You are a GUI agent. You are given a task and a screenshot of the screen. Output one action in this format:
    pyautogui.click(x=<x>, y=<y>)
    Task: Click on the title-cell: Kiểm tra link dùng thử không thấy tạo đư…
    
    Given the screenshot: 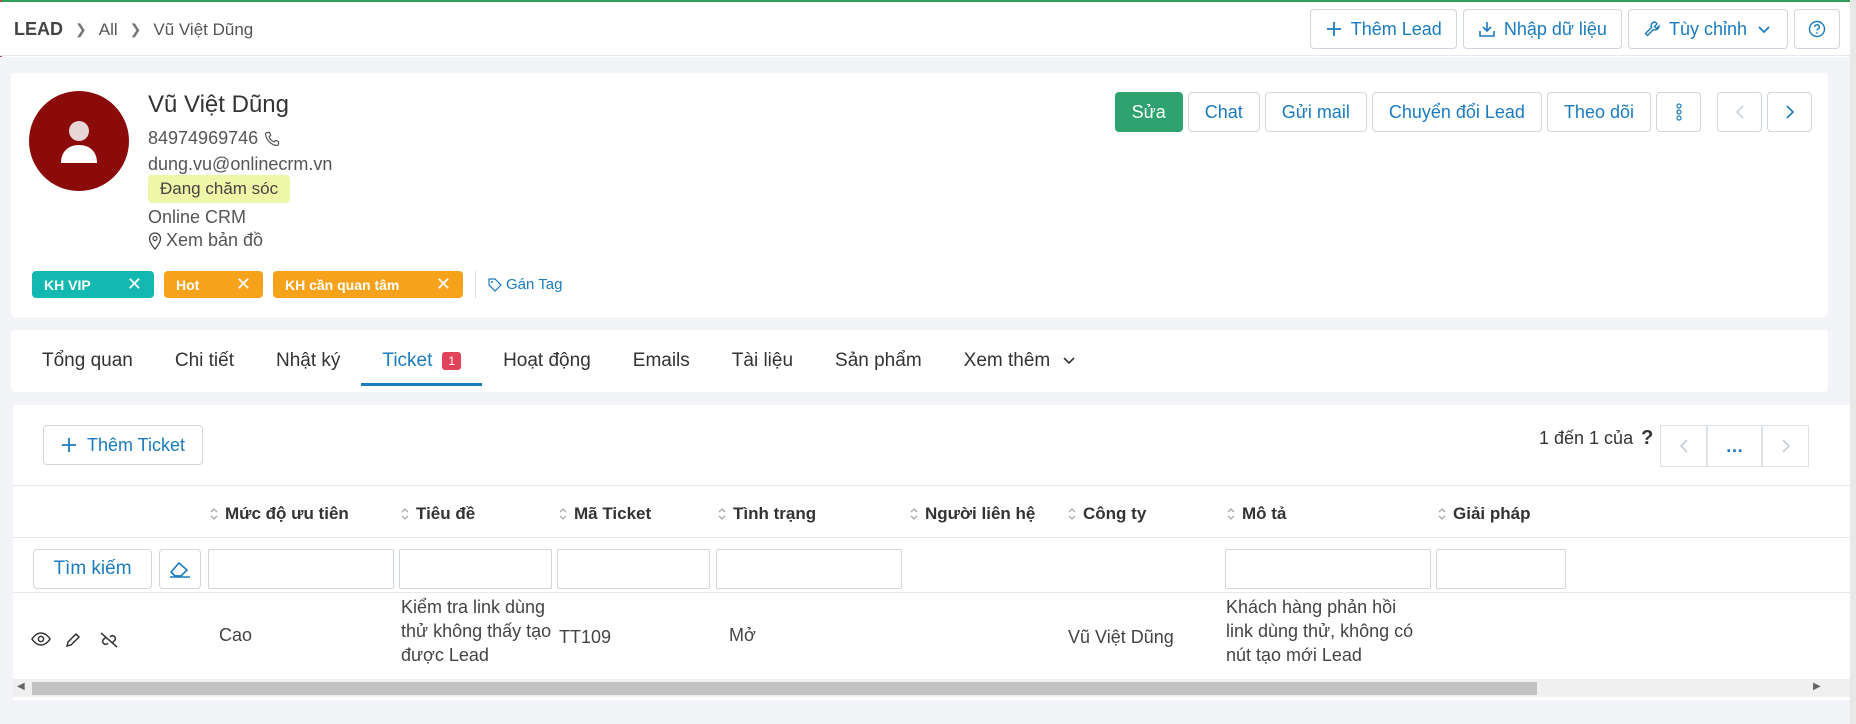 What is the action you would take?
    pyautogui.click(x=478, y=631)
    